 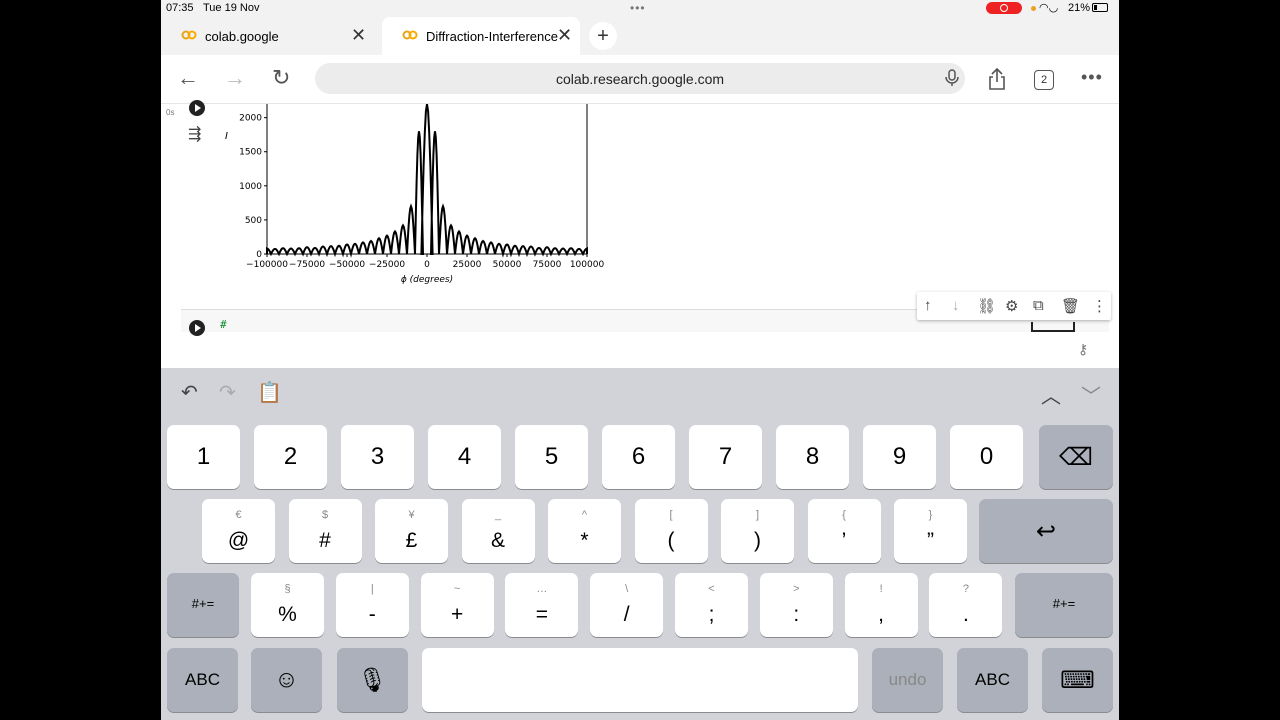 I want to click on undo-icon: ↶, so click(x=189, y=392).